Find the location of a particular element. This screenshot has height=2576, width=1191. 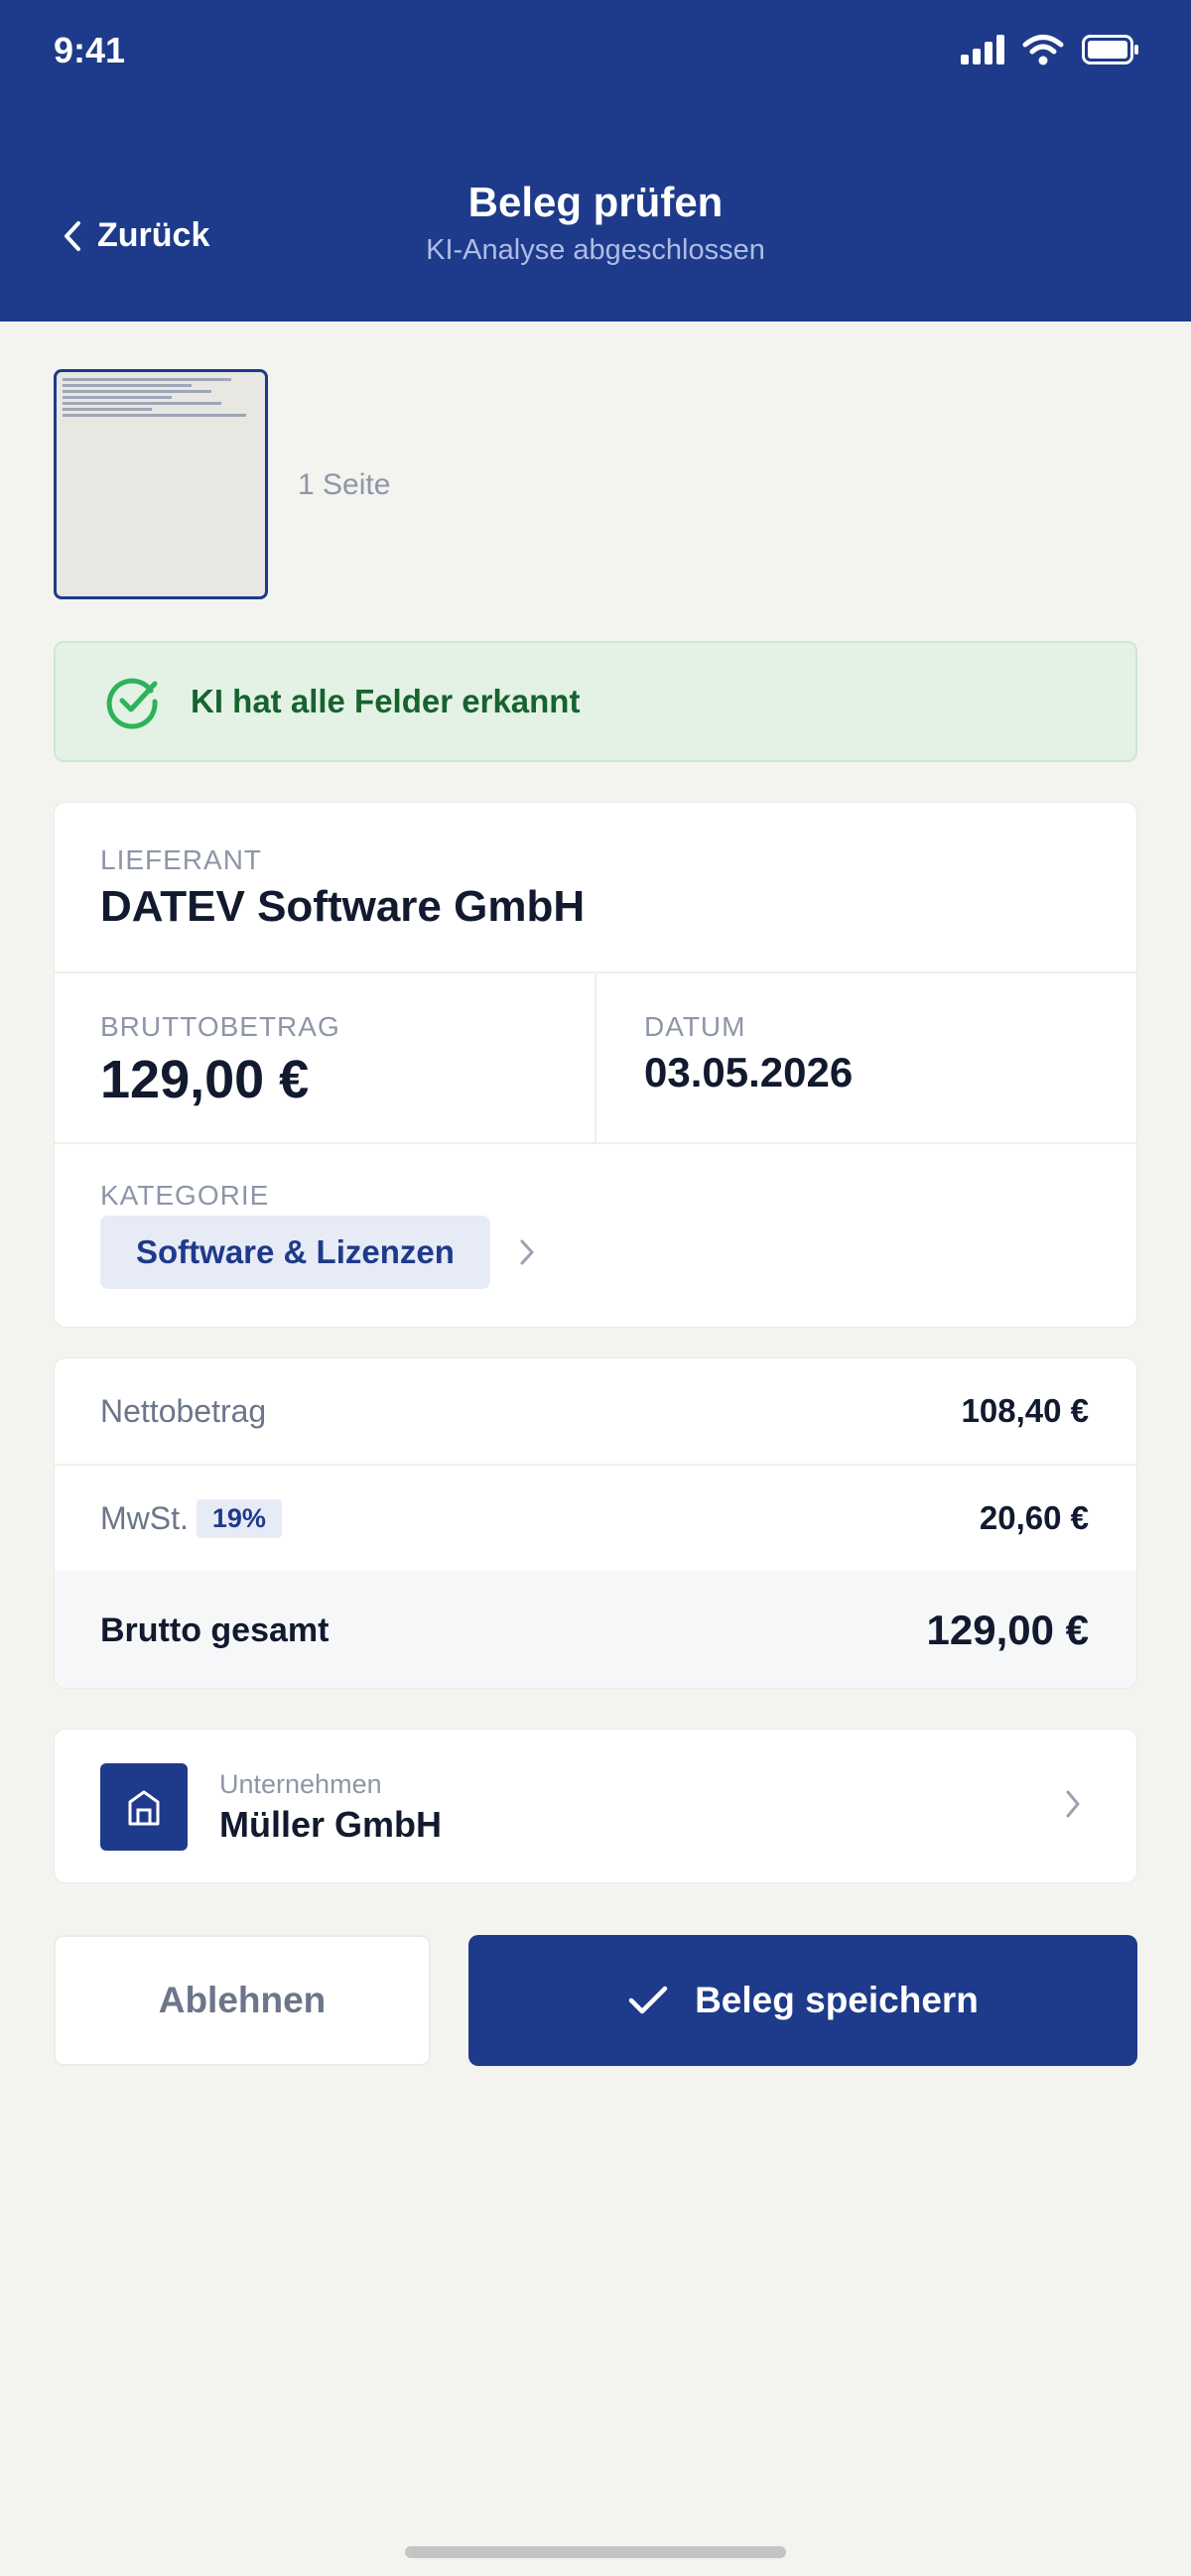

page-count: 1 Seite is located at coordinates (344, 485).